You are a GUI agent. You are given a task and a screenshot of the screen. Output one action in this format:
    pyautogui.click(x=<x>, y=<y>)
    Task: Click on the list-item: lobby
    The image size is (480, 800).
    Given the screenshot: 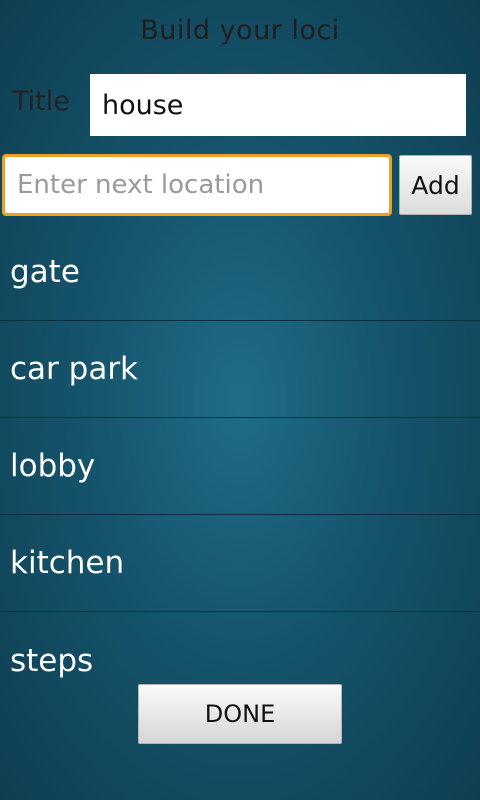 What is the action you would take?
    pyautogui.click(x=240, y=466)
    